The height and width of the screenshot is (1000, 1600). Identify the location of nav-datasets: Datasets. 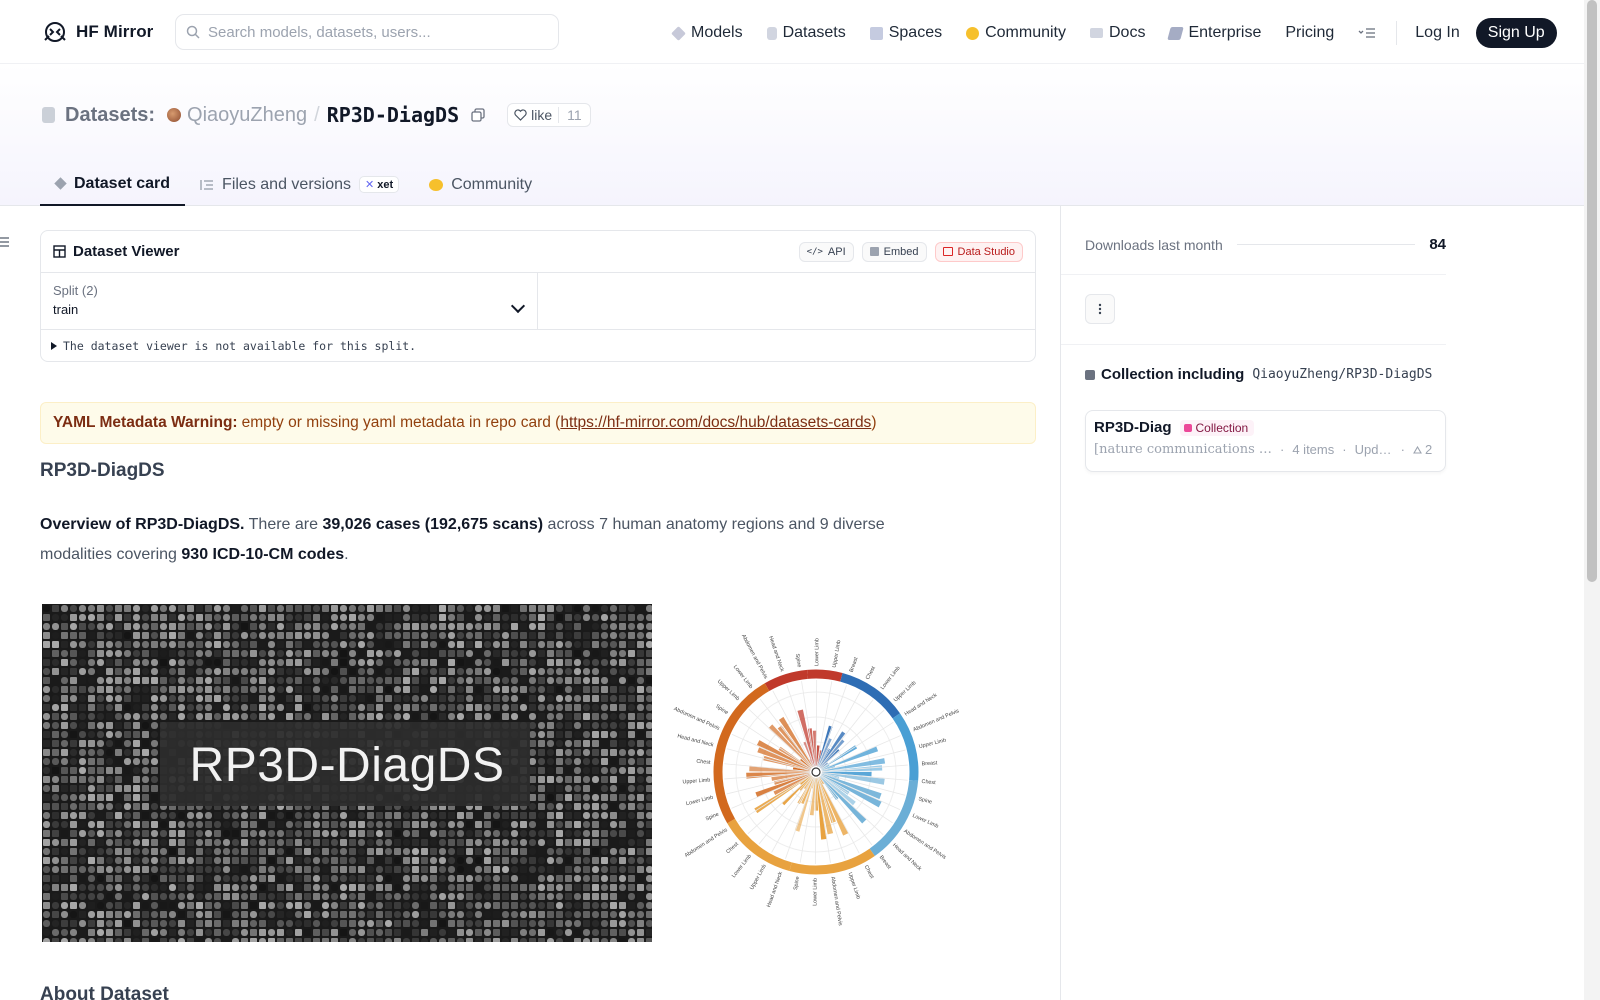
(806, 33).